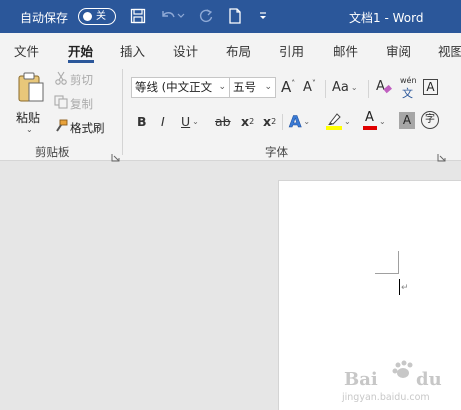 The image size is (461, 410). I want to click on font-size-value: 五号, so click(244, 87).